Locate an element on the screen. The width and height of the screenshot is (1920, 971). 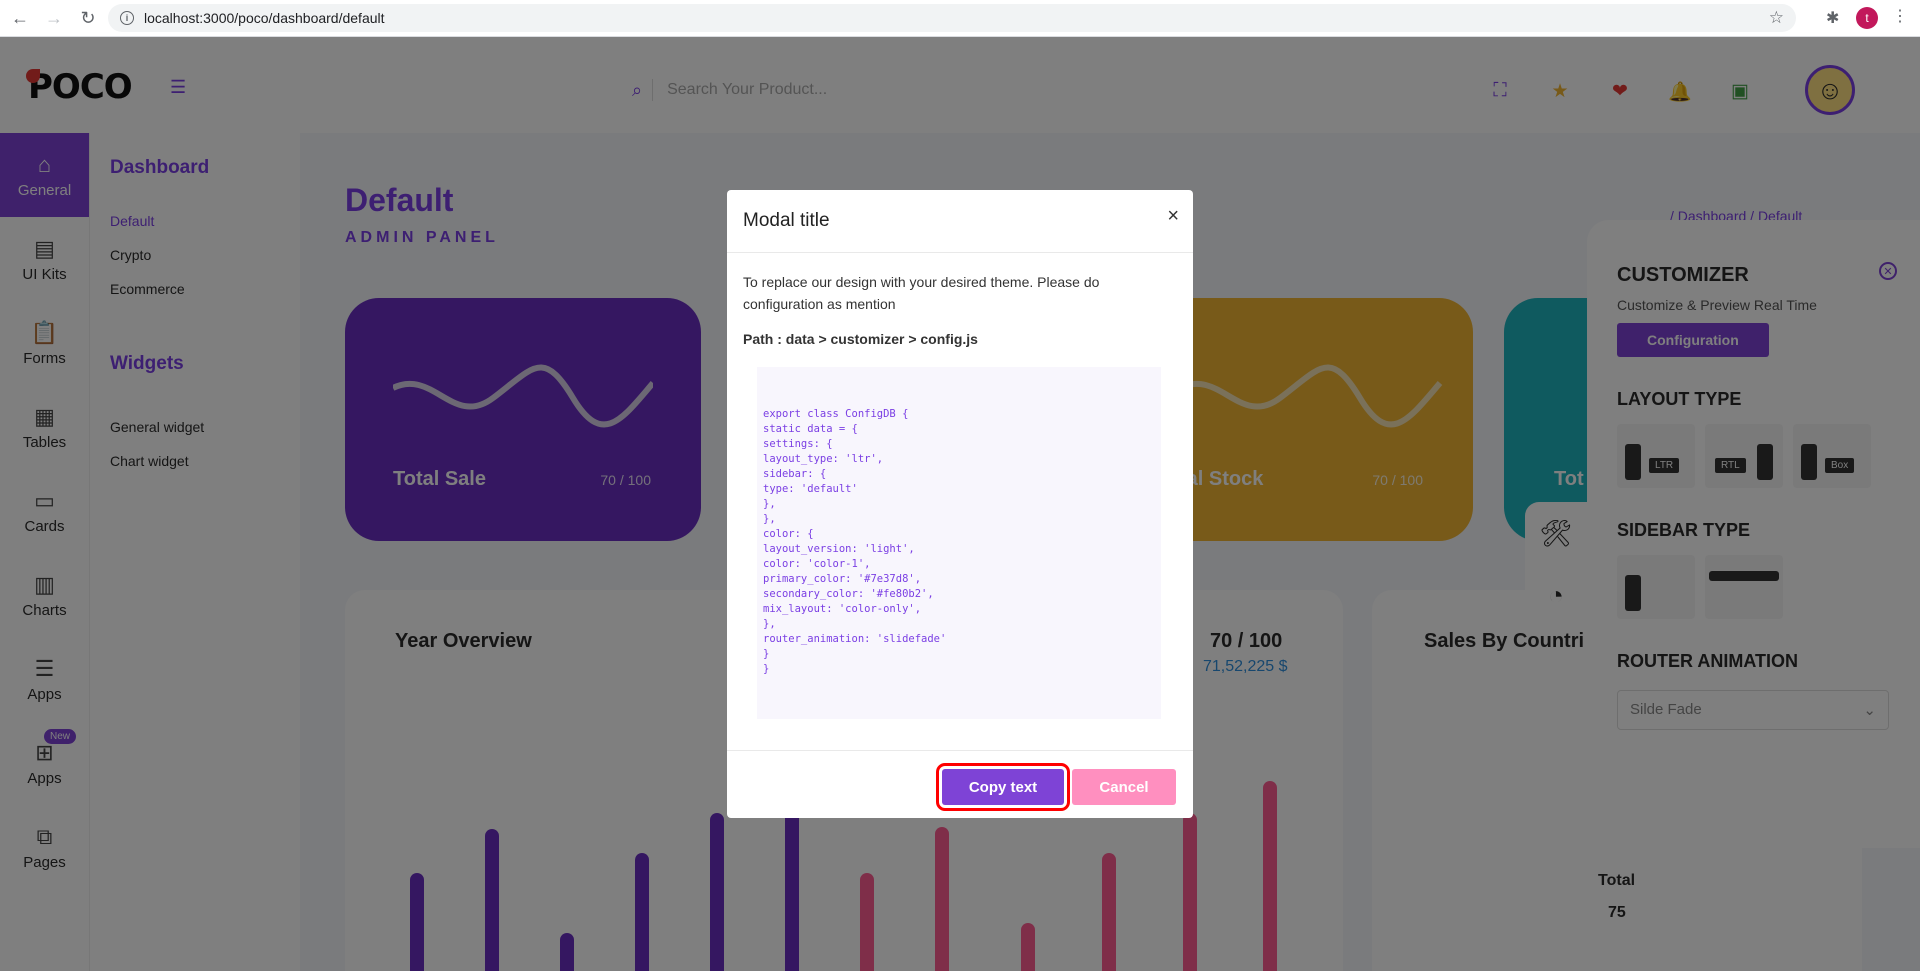
reload-icon: ↻ is located at coordinates (88, 18).